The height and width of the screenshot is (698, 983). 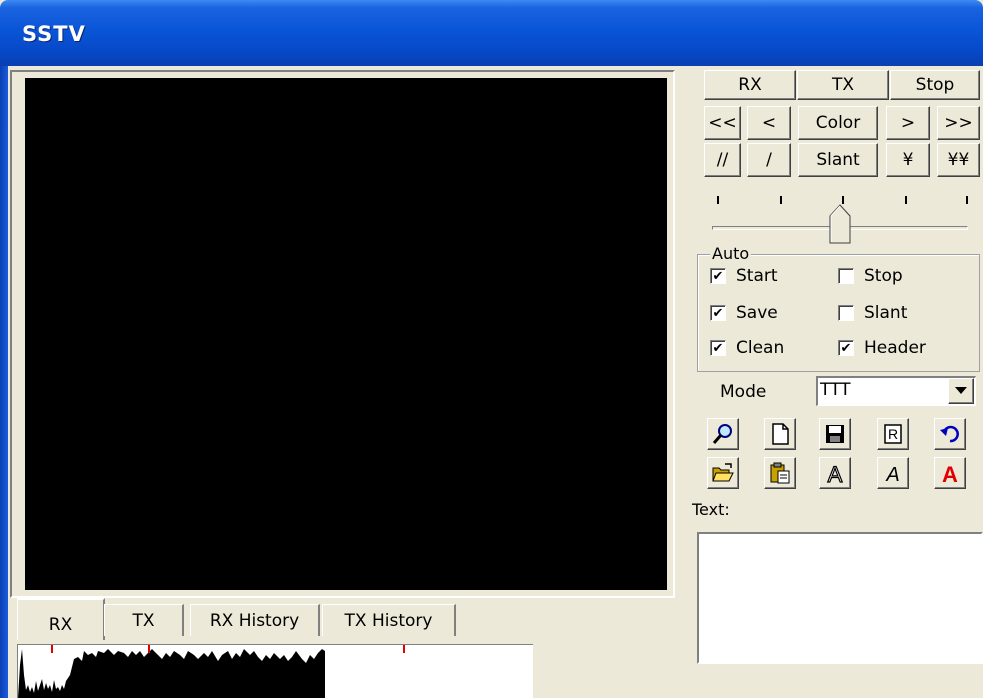 I want to click on rx-button: RX, so click(x=750, y=85).